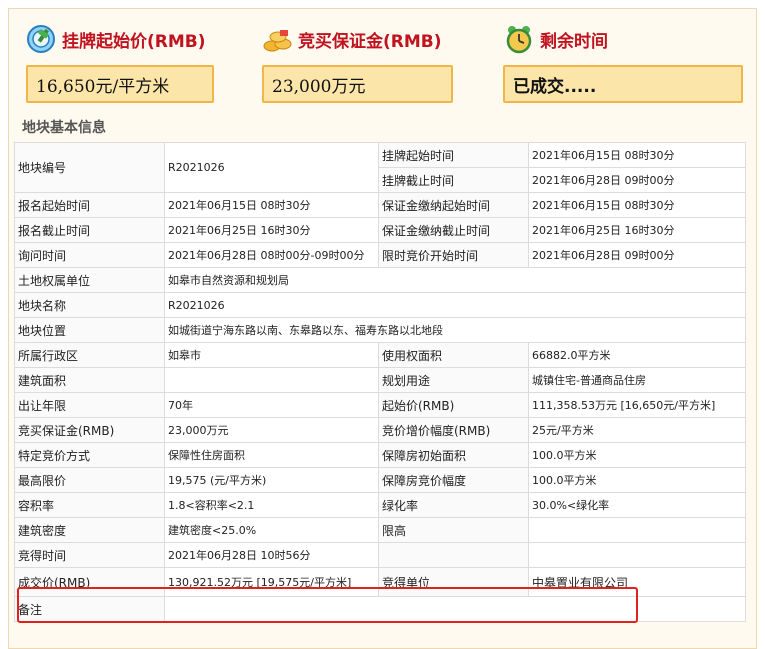 The height and width of the screenshot is (649, 765). I want to click on table-row: 地块名称 R2021026, so click(380, 305).